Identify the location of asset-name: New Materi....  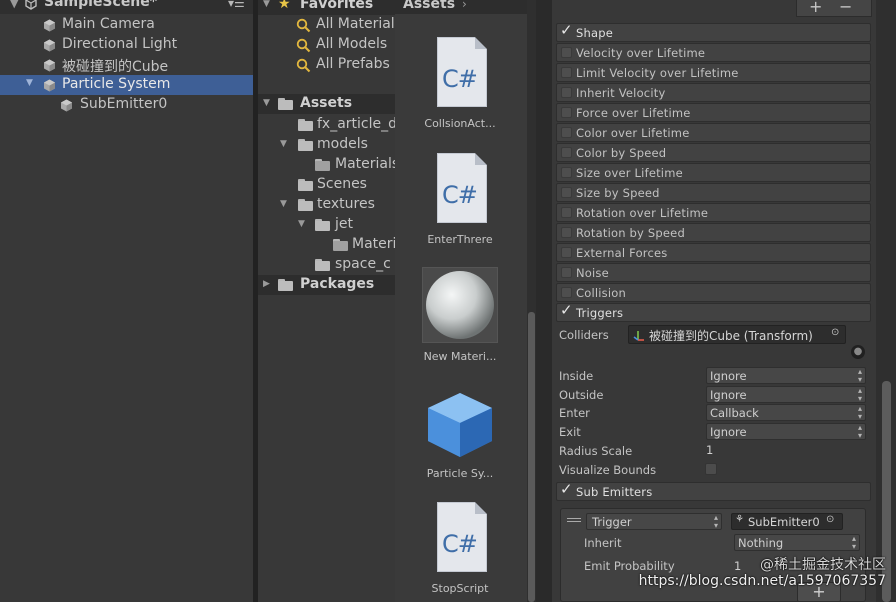
(460, 356).